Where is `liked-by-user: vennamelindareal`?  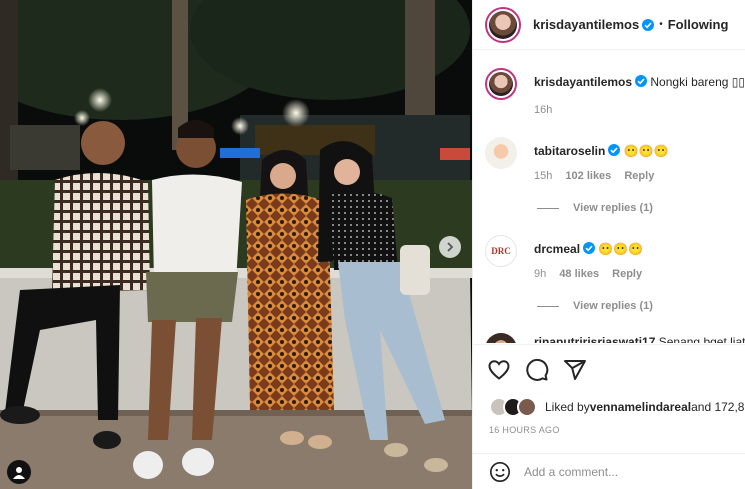 liked-by-user: vennamelindareal is located at coordinates (640, 407).